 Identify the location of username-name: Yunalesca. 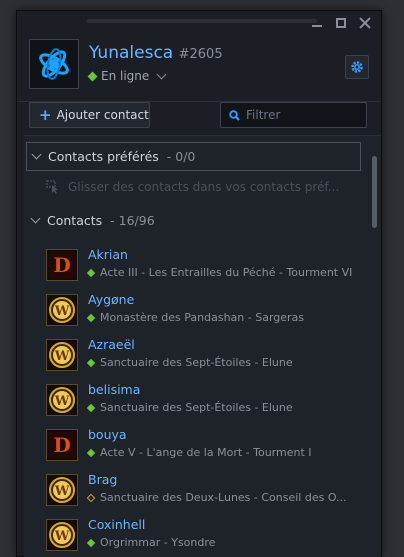
(131, 53).